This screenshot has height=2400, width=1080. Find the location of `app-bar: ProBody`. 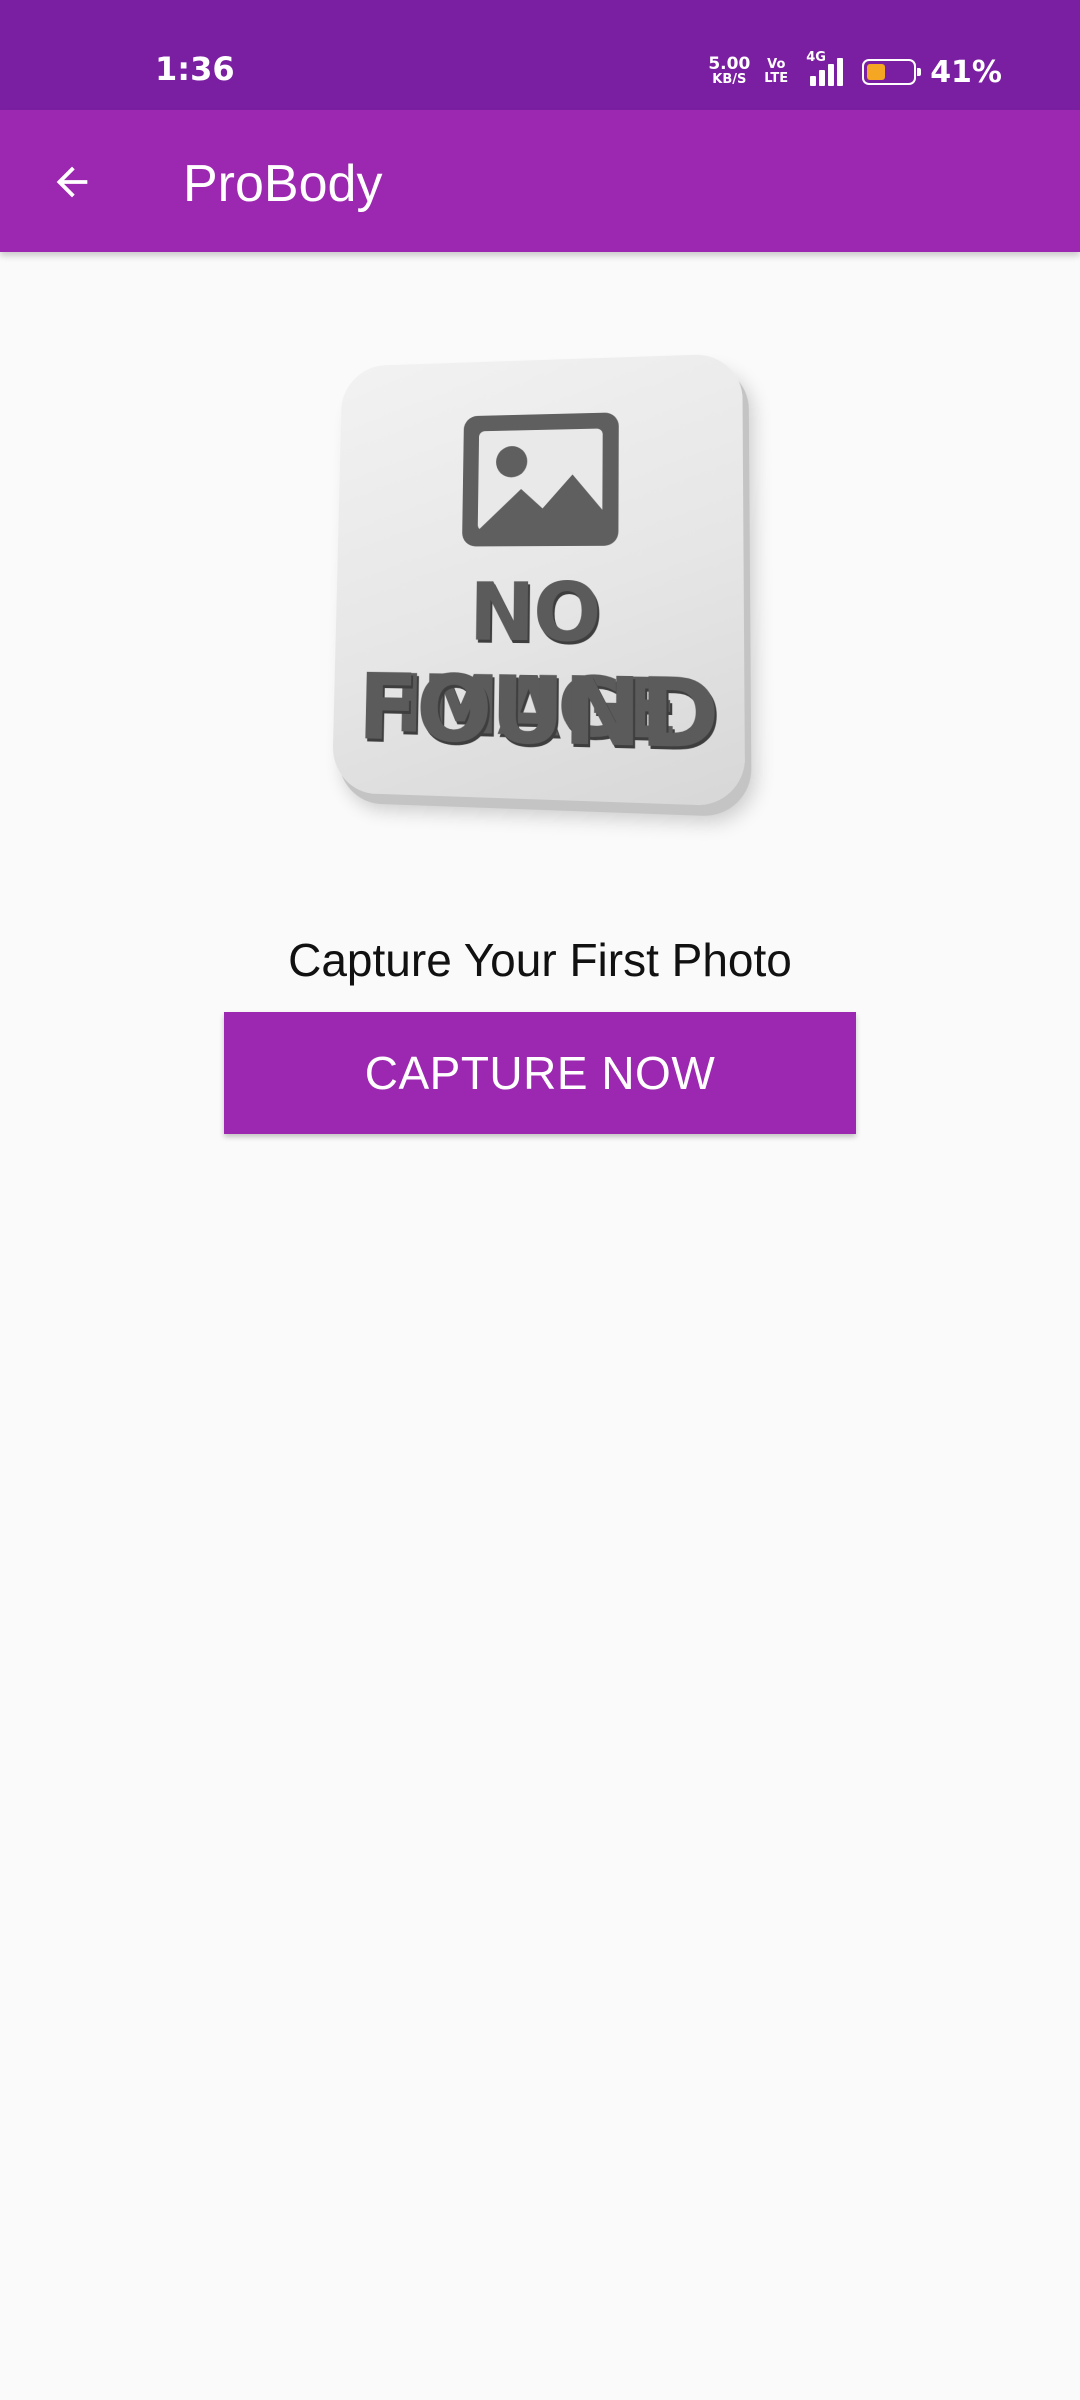

app-bar: ProBody is located at coordinates (540, 181).